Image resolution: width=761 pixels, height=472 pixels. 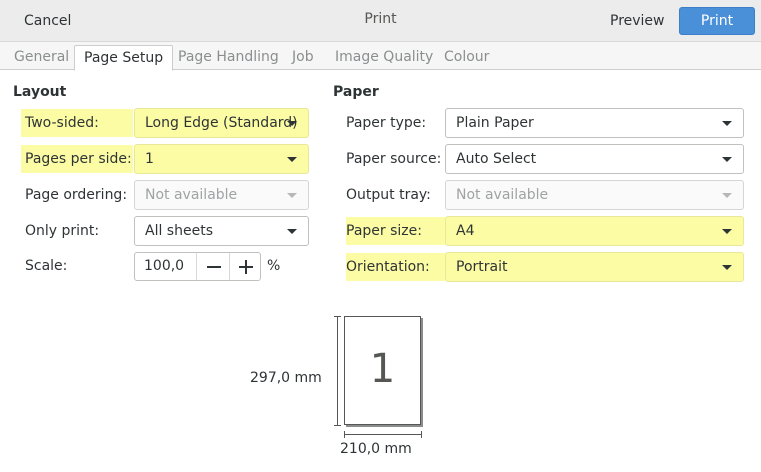 What do you see at coordinates (637, 21) in the screenshot?
I see `preview-button: Preview` at bounding box center [637, 21].